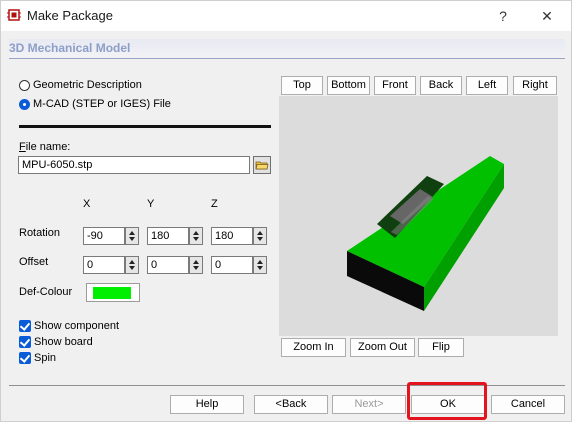 The width and height of the screenshot is (572, 422). Describe the element at coordinates (528, 404) in the screenshot. I see `cancel-button: Cancel` at that location.